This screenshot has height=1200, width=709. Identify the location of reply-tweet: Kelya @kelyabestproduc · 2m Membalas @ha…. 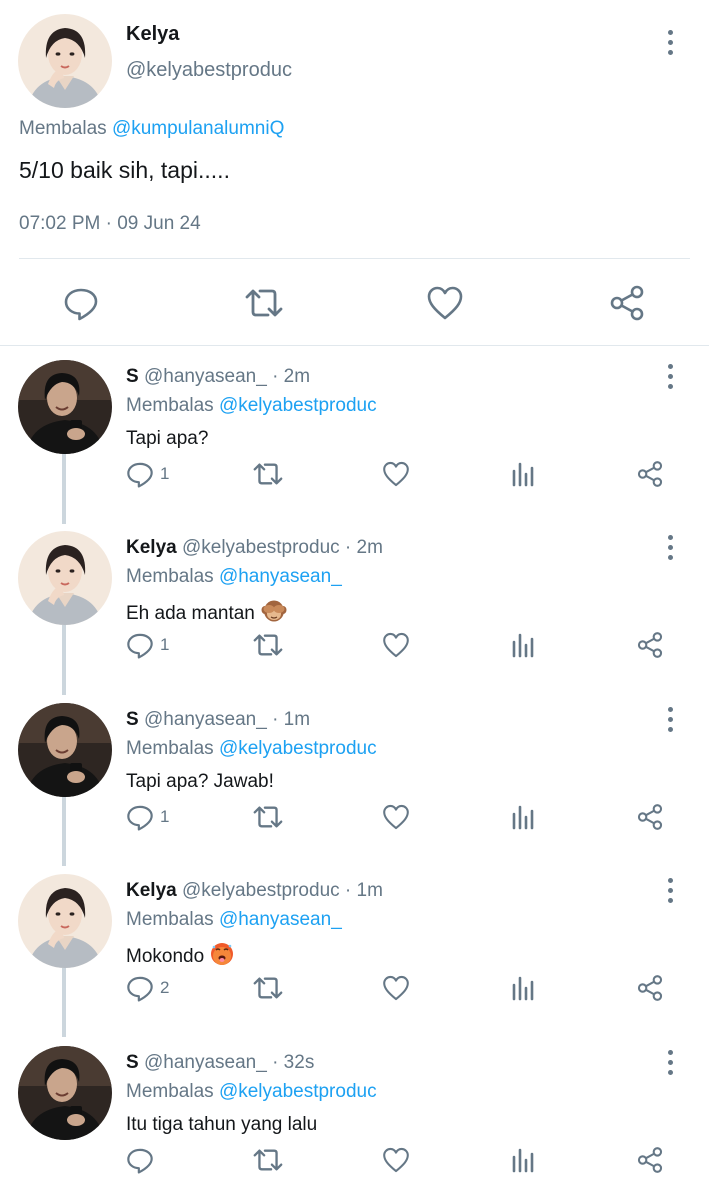
(354, 604).